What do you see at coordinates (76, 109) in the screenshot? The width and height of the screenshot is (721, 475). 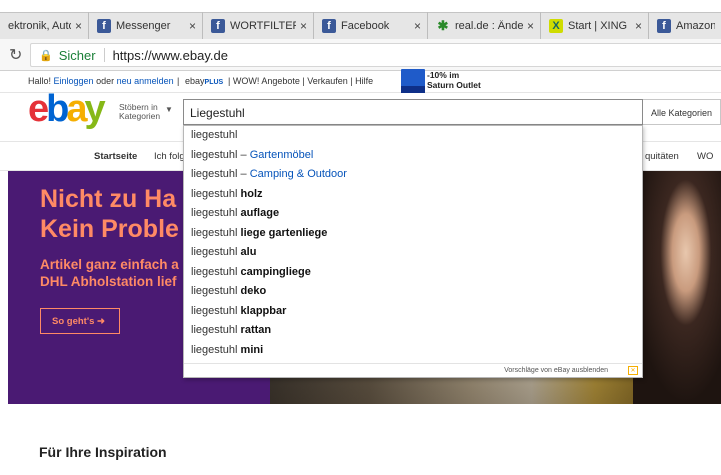 I see `logo-letter-a: a` at bounding box center [76, 109].